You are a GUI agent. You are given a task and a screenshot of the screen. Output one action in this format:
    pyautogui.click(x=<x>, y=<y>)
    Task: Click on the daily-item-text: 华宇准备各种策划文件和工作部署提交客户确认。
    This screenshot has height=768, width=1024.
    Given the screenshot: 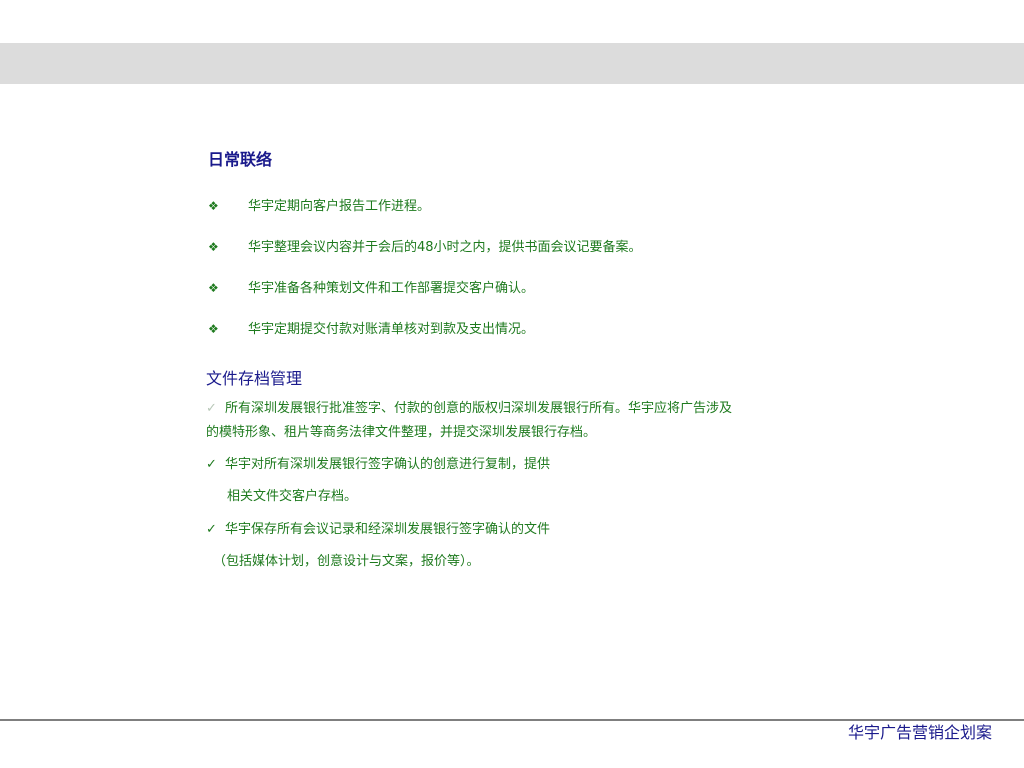 What is the action you would take?
    pyautogui.click(x=391, y=288)
    